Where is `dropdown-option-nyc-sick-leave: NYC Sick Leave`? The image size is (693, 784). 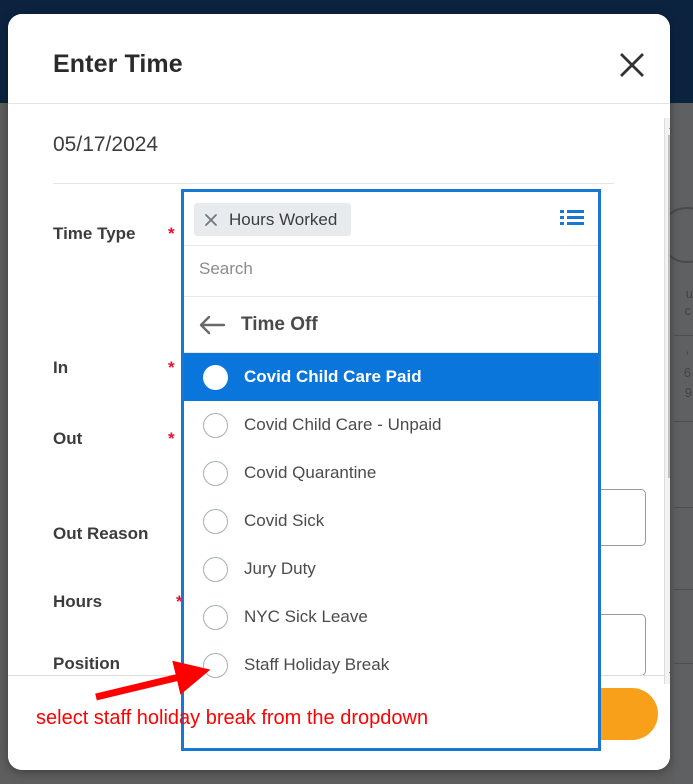
dropdown-option-nyc-sick-leave: NYC Sick Leave is located at coordinates (391, 617).